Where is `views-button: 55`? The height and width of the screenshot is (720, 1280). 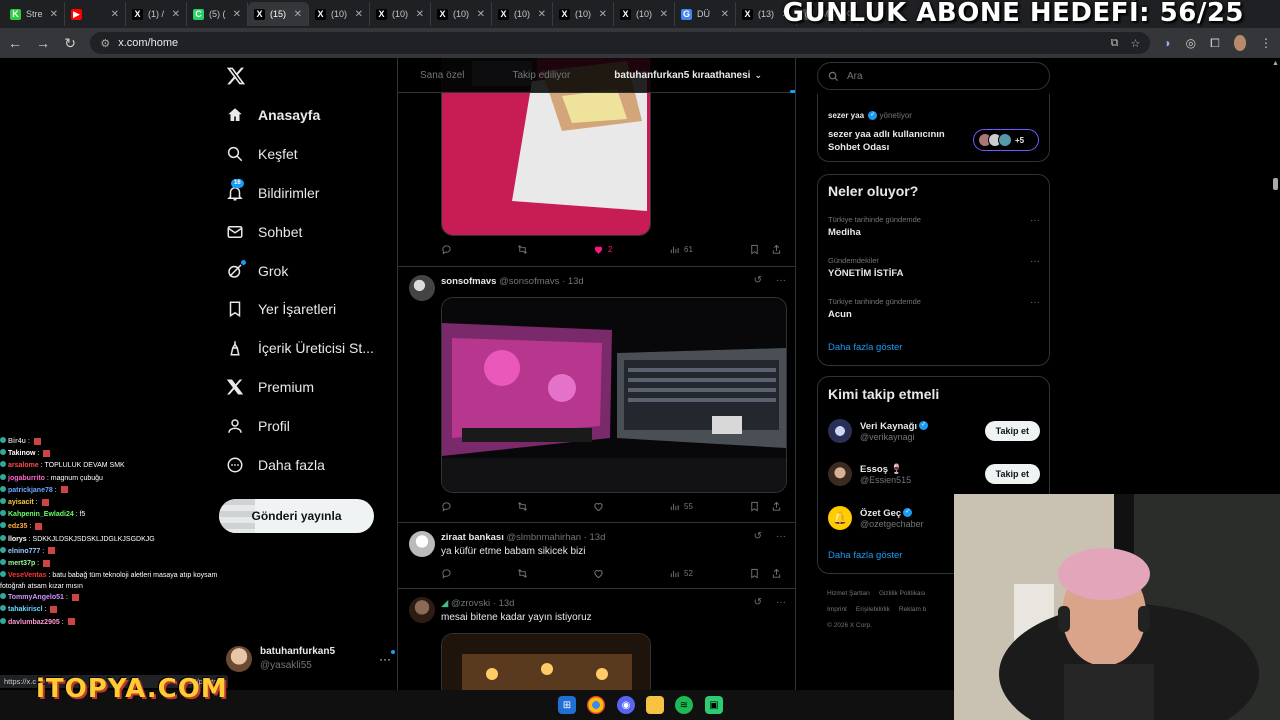 views-button: 55 is located at coordinates (709, 506).